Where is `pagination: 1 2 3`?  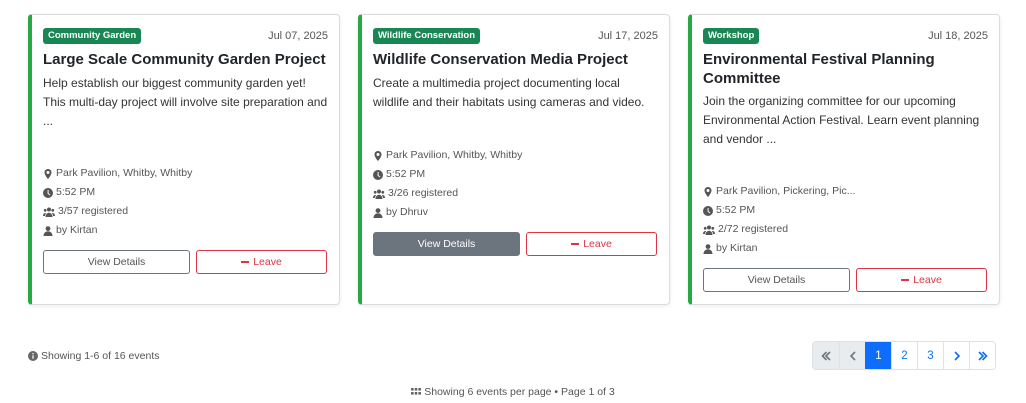
pagination: 1 2 3 is located at coordinates (904, 355).